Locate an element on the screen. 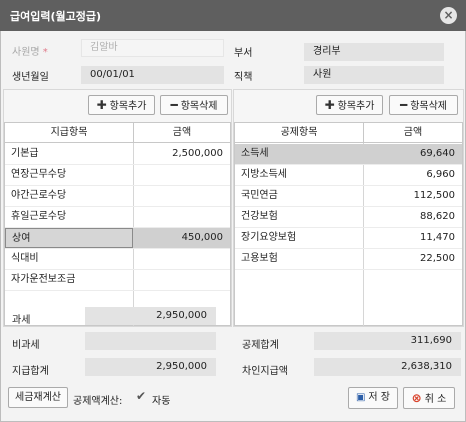 The width and height of the screenshot is (466, 422). pay-row: 야간근로수당 is located at coordinates (117, 196).